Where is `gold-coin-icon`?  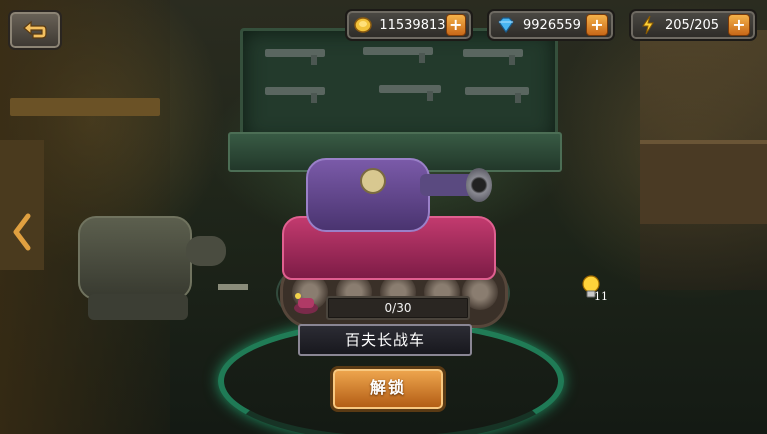 gold-coin-icon is located at coordinates (363, 25).